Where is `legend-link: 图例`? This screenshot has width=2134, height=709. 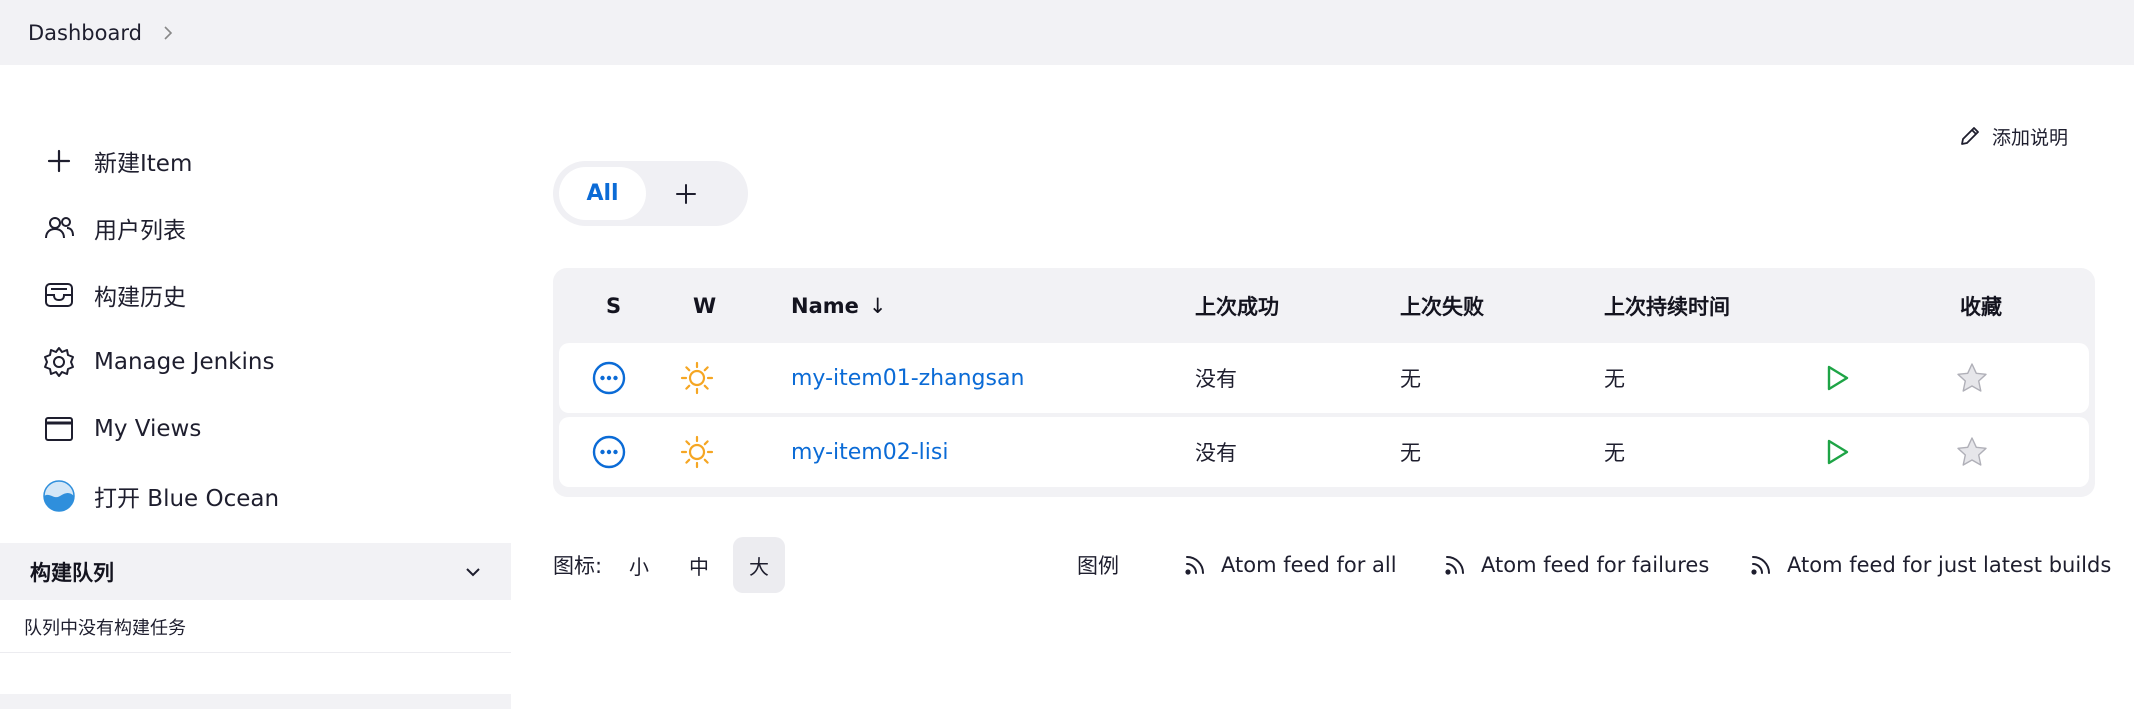 legend-link: 图例 is located at coordinates (1098, 565).